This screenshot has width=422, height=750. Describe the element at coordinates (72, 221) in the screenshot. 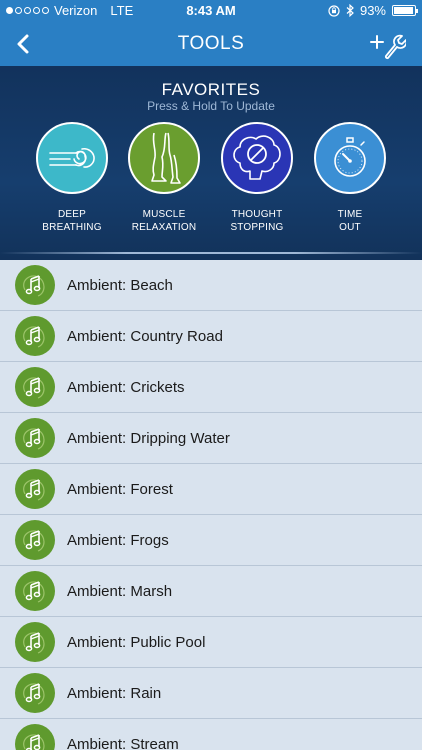

I see `deep-breathing-label: DEEP BREATHING` at that location.